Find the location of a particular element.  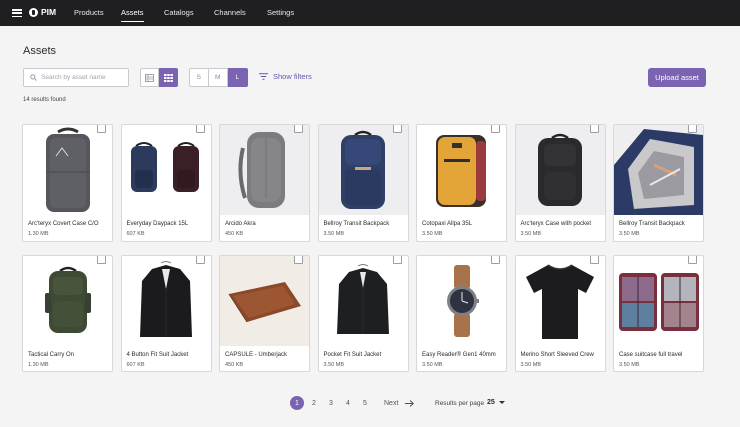

asset-card: Tactical Carry On 1.30 MB is located at coordinates (67, 313).